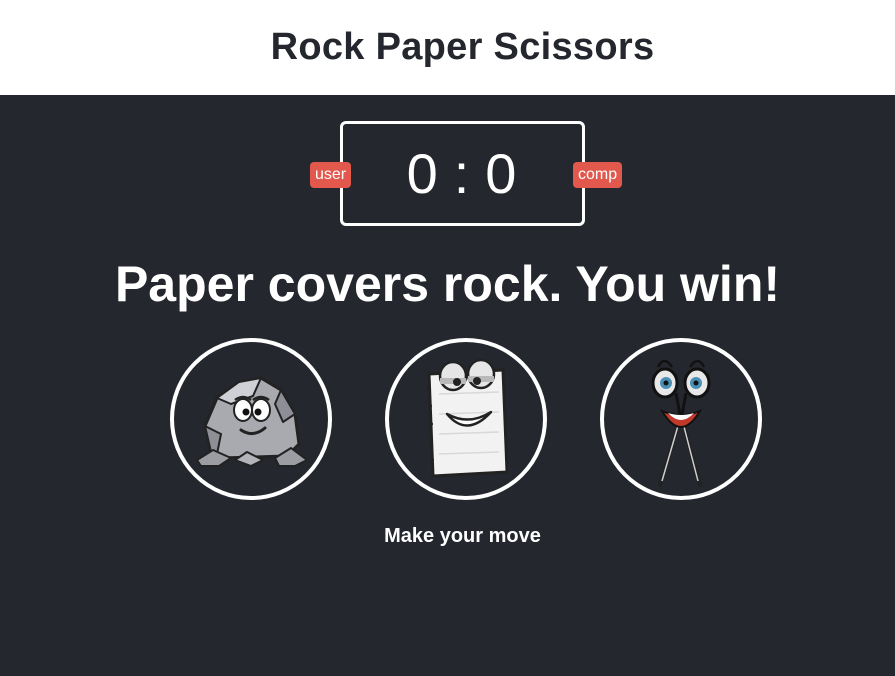 The width and height of the screenshot is (895, 676). I want to click on scoreboard: 0, so click(462, 173).